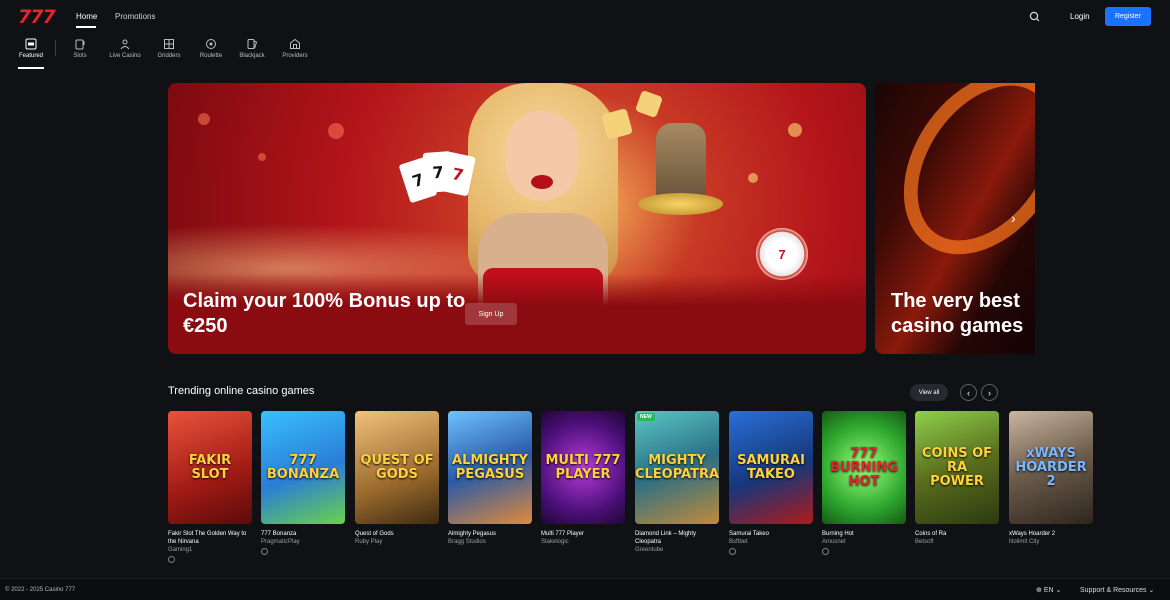 This screenshot has width=1170, height=600. I want to click on game-thumbnail: xWAYS HOARDER 2, so click(1051, 467).